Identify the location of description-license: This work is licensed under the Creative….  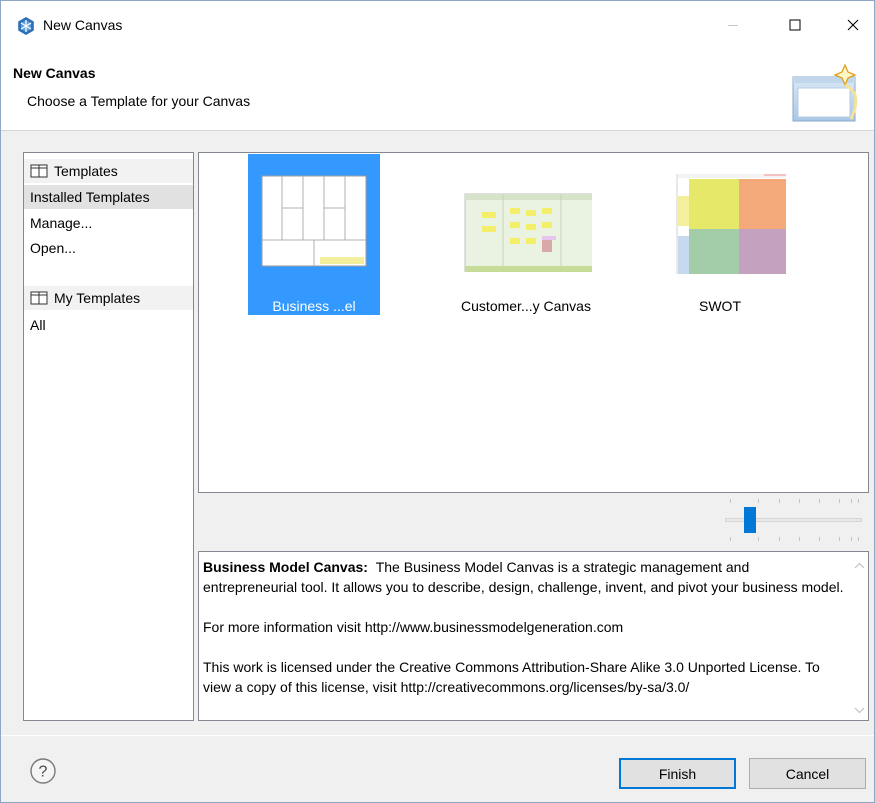
(511, 677).